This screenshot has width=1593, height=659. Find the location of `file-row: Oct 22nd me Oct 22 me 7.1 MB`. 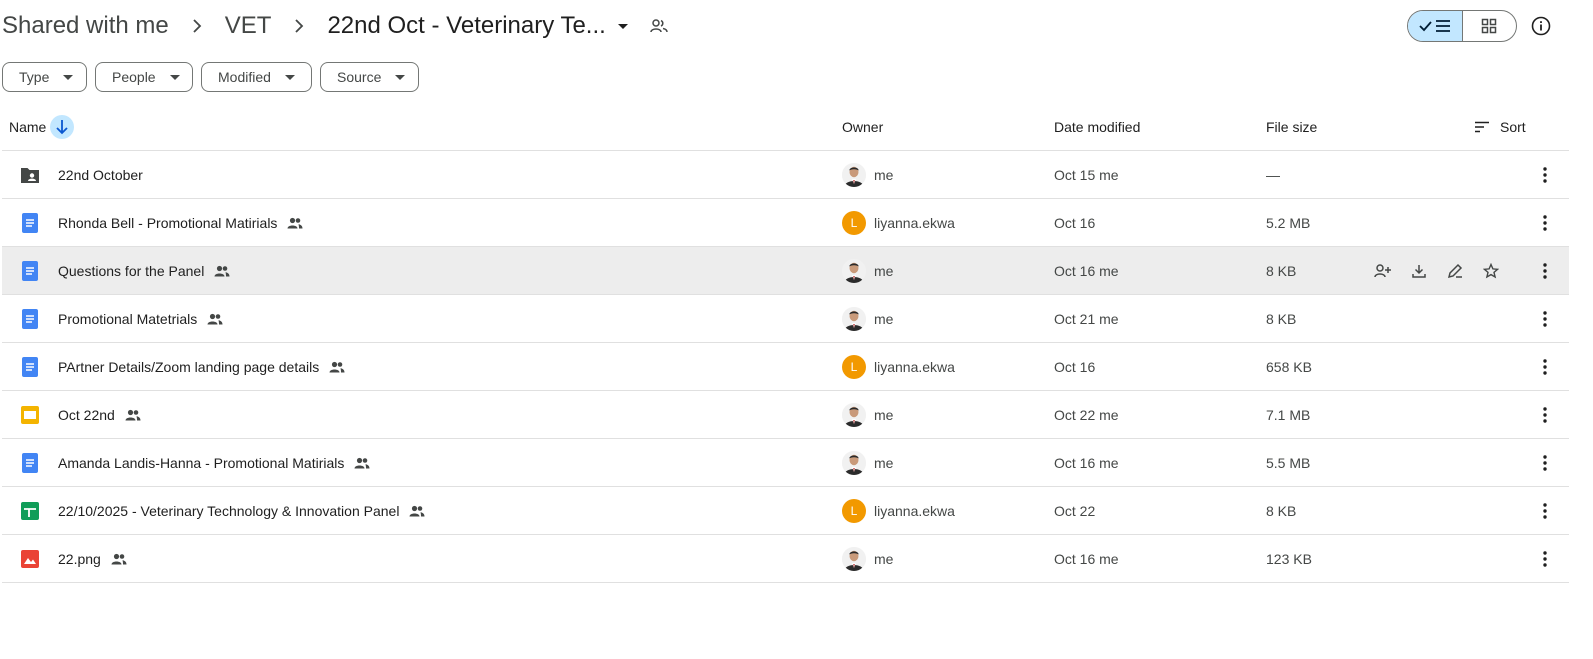

file-row: Oct 22nd me Oct 22 me 7.1 MB is located at coordinates (785, 415).